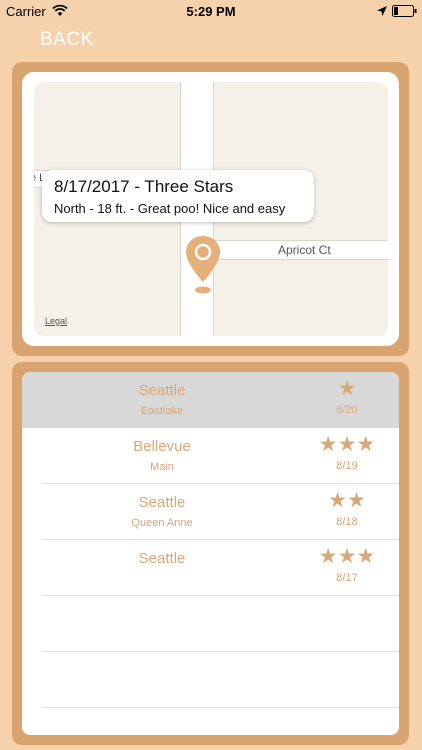 Image resolution: width=422 pixels, height=750 pixels. Describe the element at coordinates (162, 467) in the screenshot. I see `list-item-neighborhood: Main` at that location.